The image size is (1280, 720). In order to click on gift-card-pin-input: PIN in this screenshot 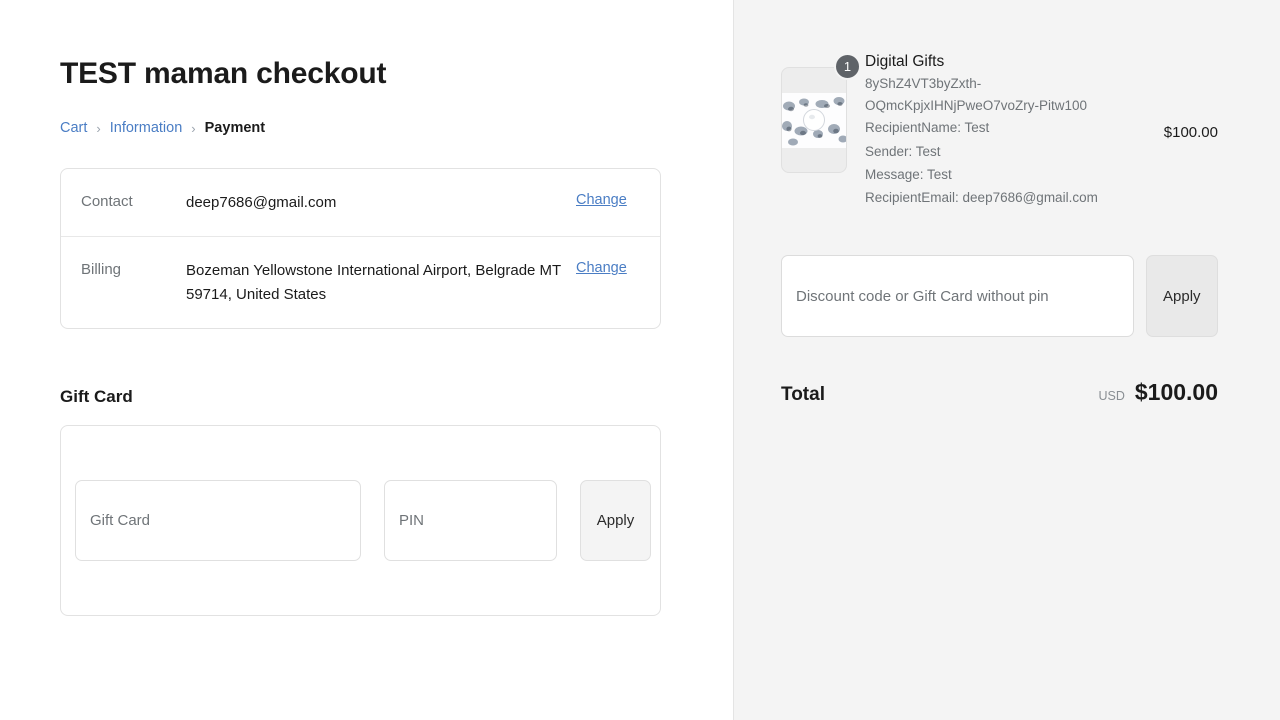, I will do `click(470, 520)`.